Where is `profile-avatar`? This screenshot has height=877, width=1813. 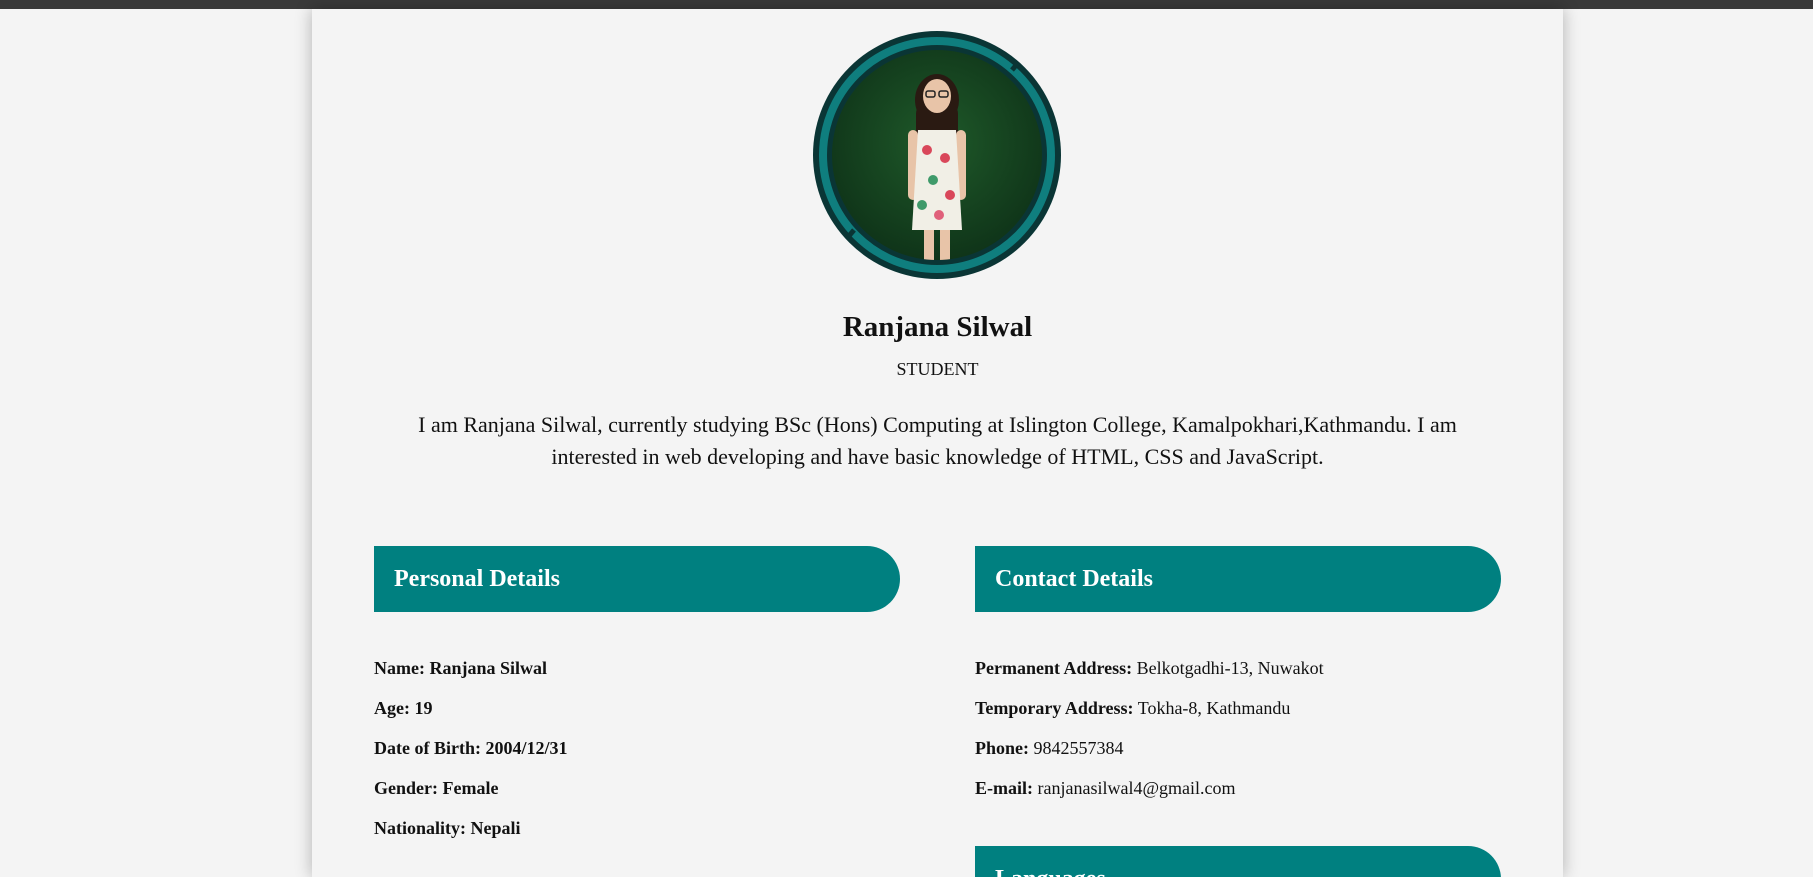
profile-avatar is located at coordinates (937, 155).